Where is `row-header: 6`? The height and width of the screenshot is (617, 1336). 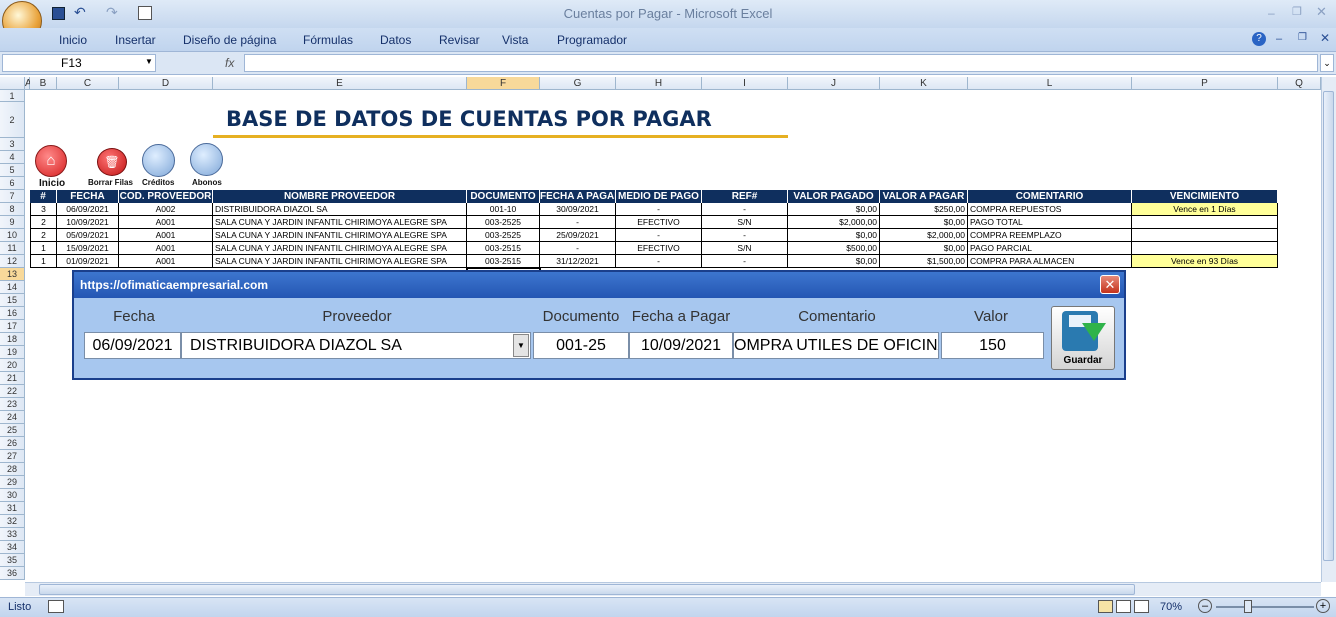
row-header: 6 is located at coordinates (12, 183).